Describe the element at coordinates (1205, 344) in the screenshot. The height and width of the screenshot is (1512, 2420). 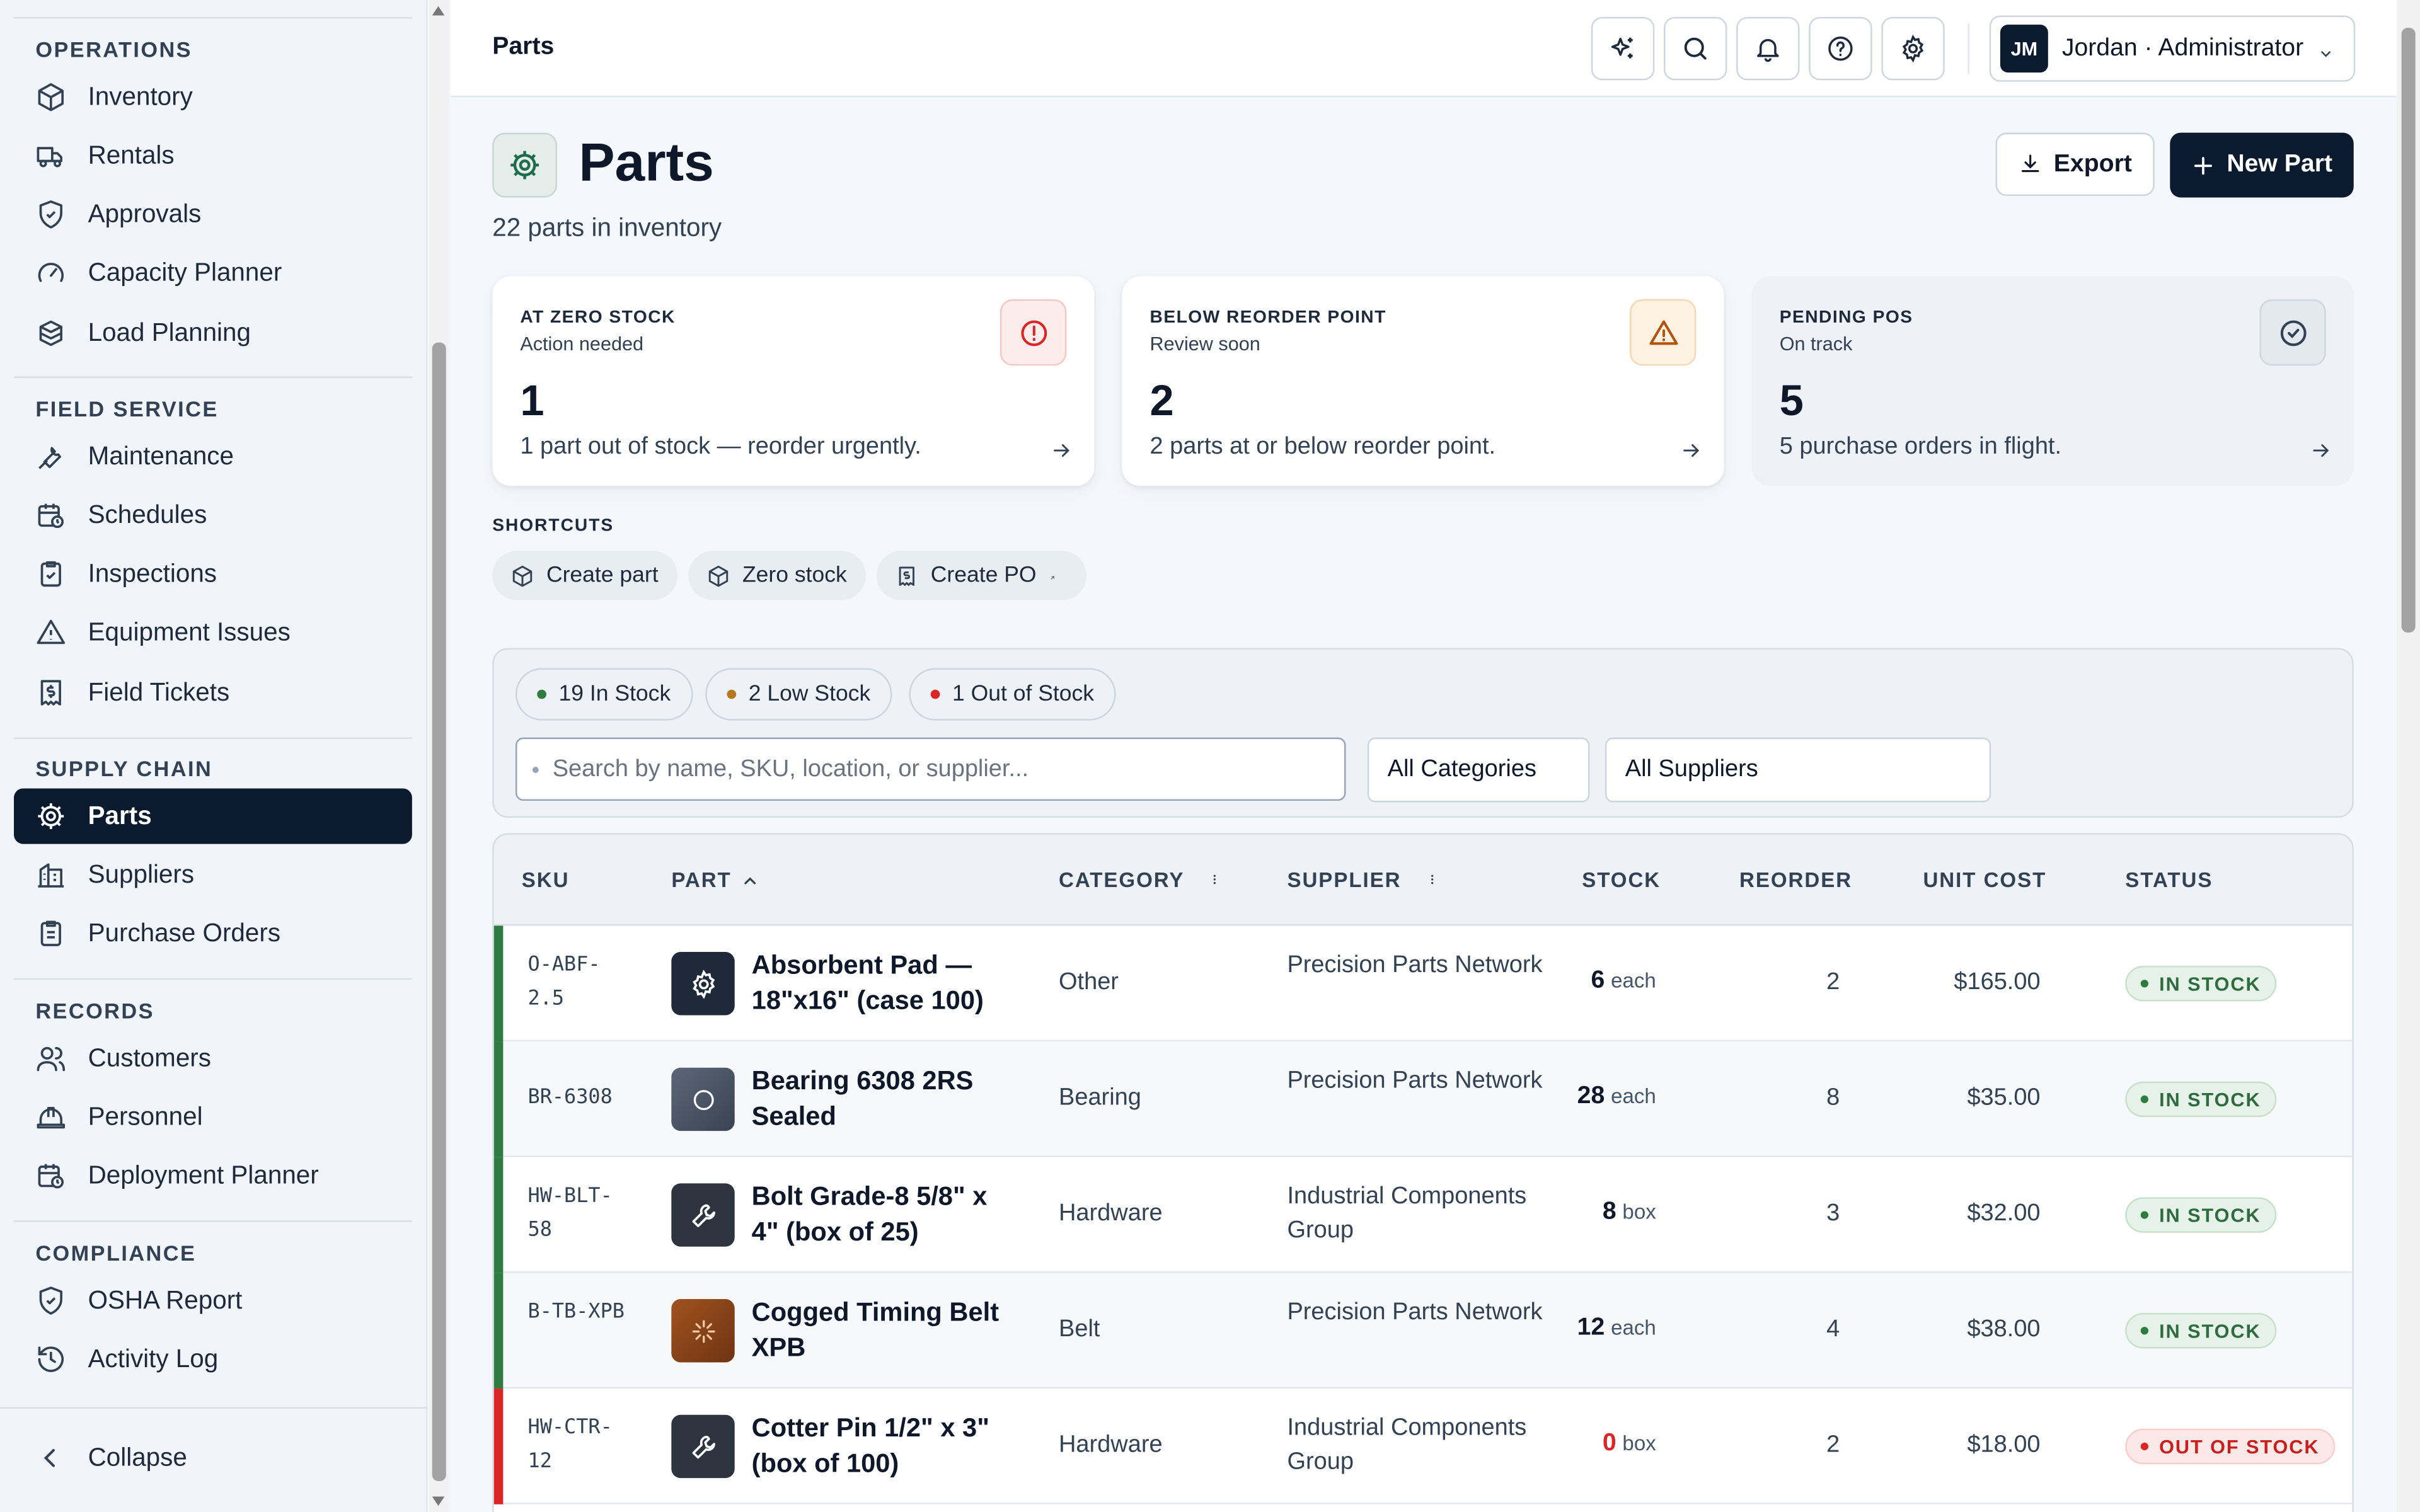
I see `kpi-sublabel: Review soon` at that location.